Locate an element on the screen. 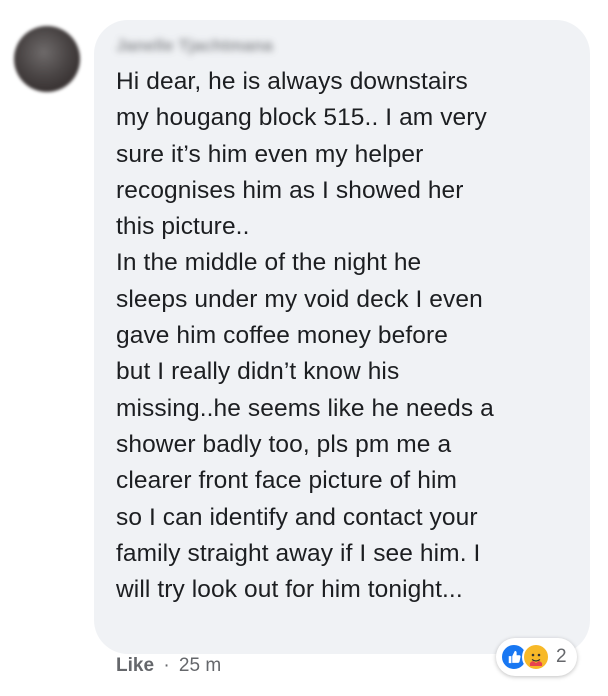 This screenshot has width=608, height=696. reaction-count: 2 is located at coordinates (561, 656).